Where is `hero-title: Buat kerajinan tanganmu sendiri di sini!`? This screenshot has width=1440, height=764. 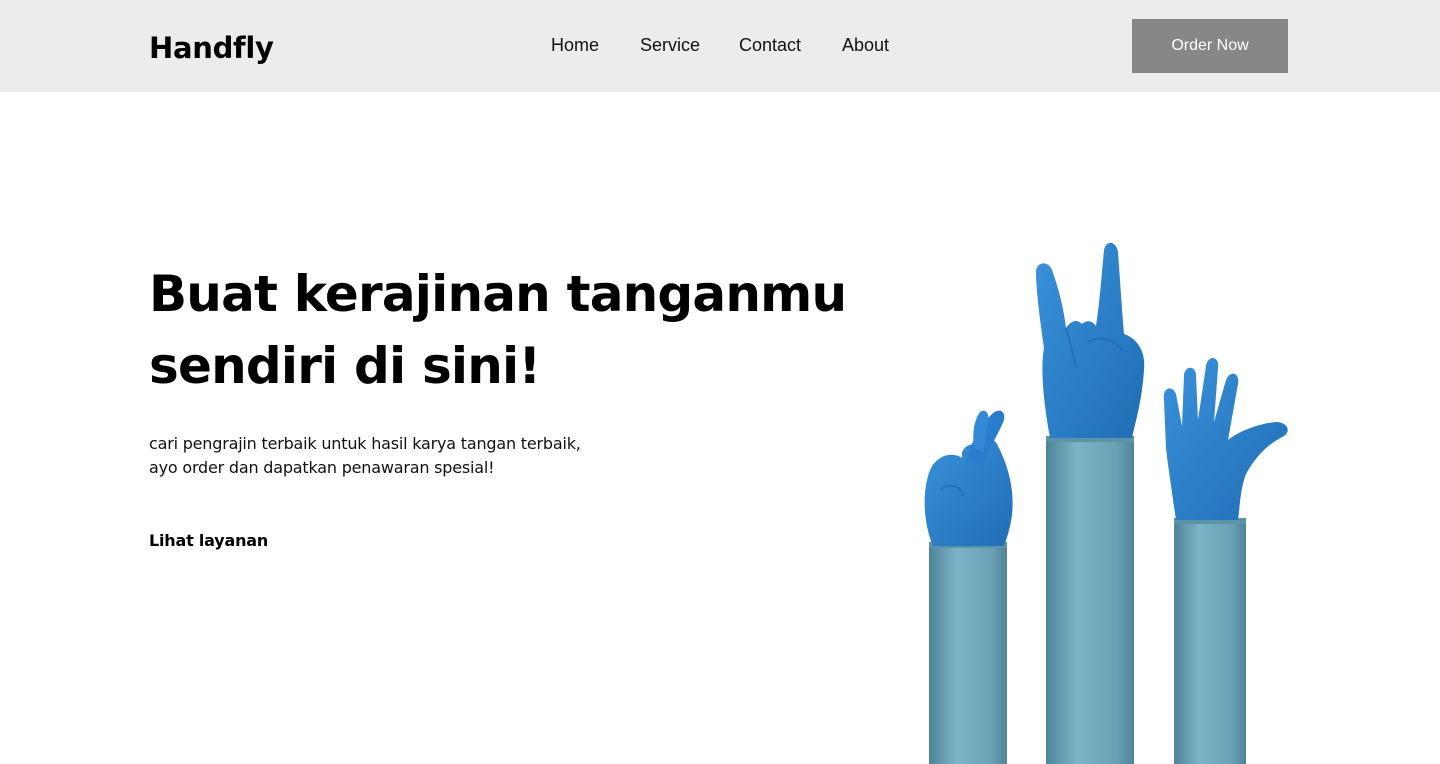 hero-title: Buat kerajinan tanganmu sendiri di sini! is located at coordinates (499, 330).